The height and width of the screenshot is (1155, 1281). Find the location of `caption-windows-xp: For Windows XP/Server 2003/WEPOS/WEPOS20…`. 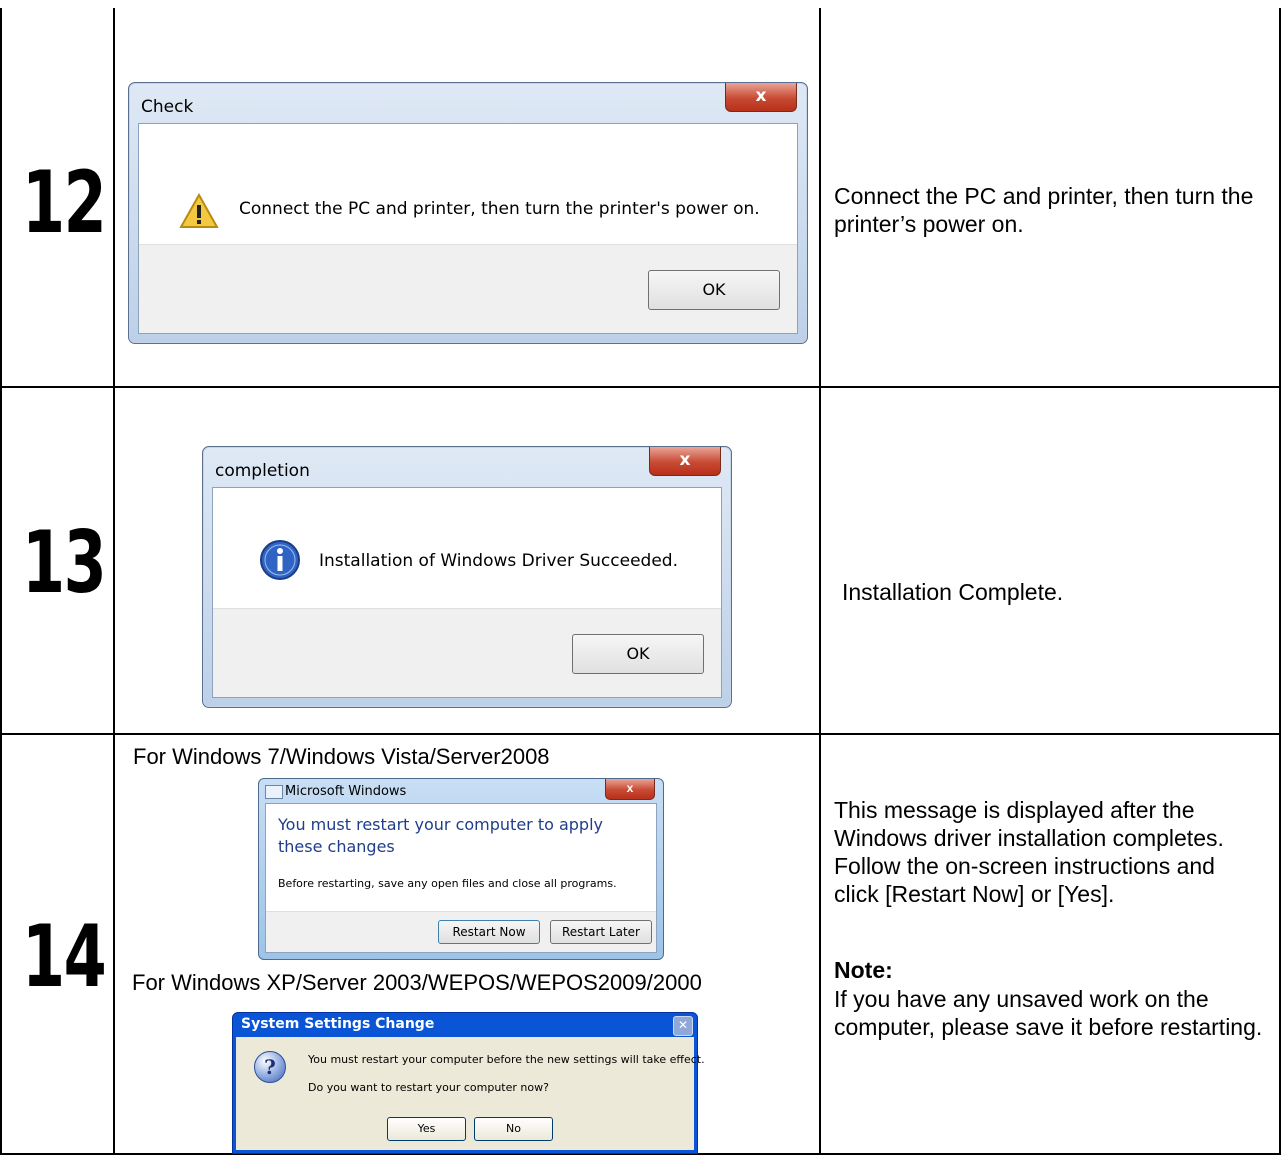

caption-windows-xp: For Windows XP/Server 2003/WEPOS/WEPOS20… is located at coordinates (417, 982).